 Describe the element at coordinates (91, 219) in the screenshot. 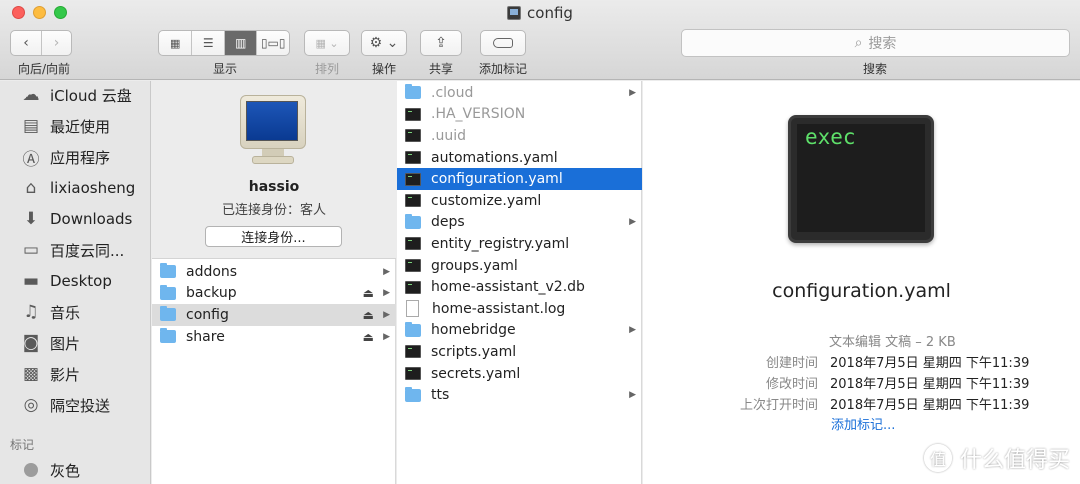

I see `sidebar-item-label: Downloads` at that location.